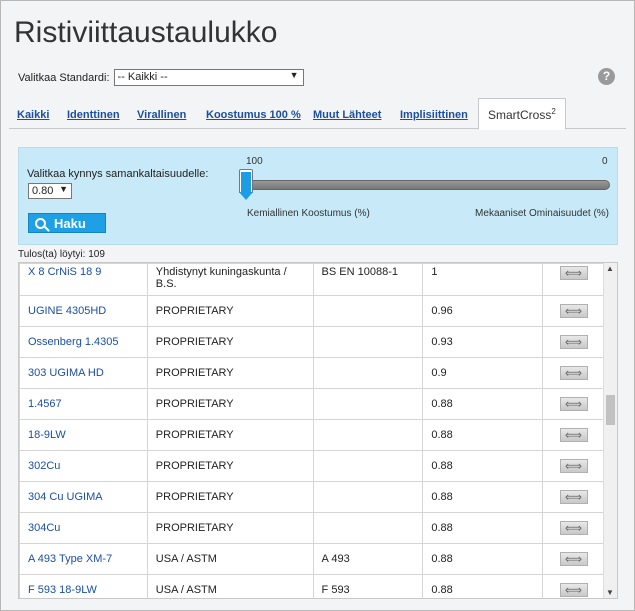 This screenshot has height=611, width=635. Describe the element at coordinates (66, 373) in the screenshot. I see `material-name-link: 303 UGIMA HD` at that location.